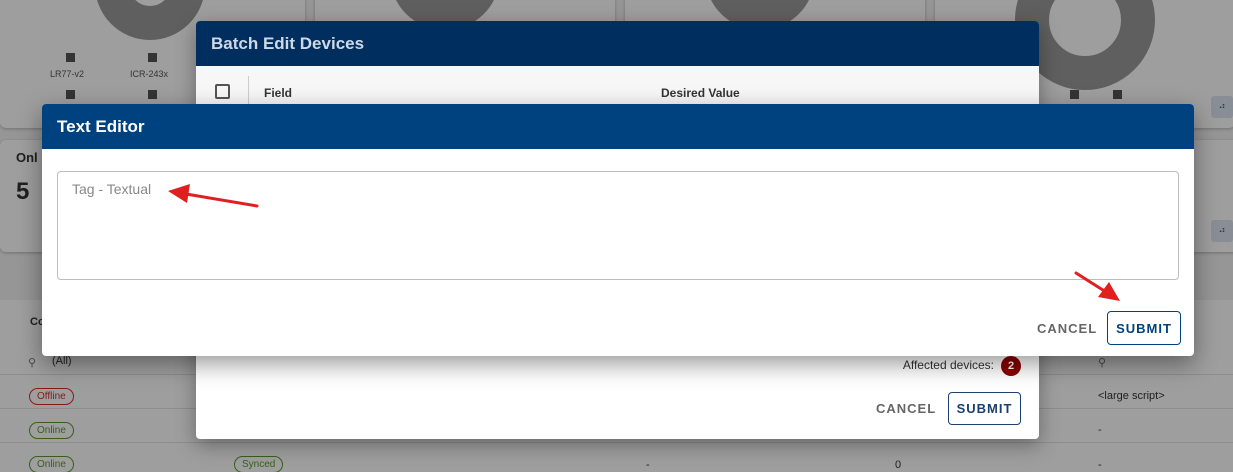  I want to click on batch-cancel-button: CANCEL, so click(906, 408).